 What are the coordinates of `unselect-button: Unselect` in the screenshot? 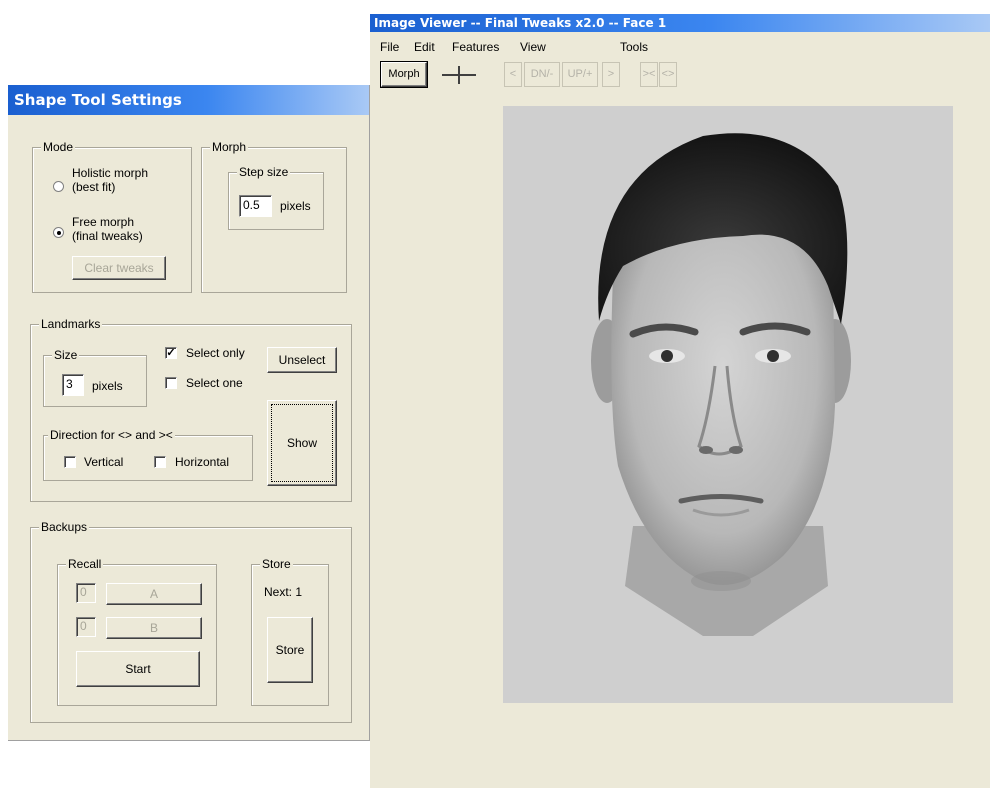 It's located at (302, 360).